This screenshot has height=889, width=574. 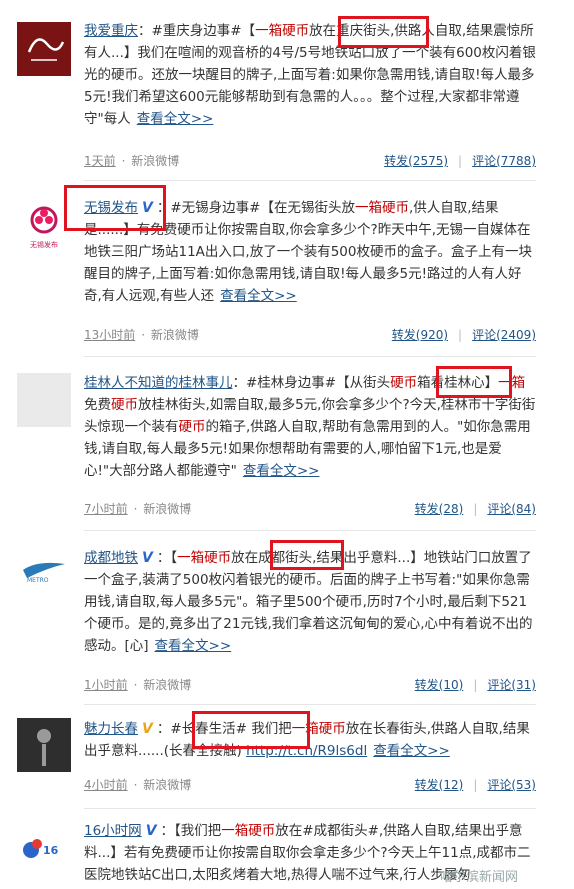 What do you see at coordinates (310, 161) in the screenshot?
I see `post-meta: 1天前 · 新浪微博 转发(2575) | 评论(7788)` at bounding box center [310, 161].